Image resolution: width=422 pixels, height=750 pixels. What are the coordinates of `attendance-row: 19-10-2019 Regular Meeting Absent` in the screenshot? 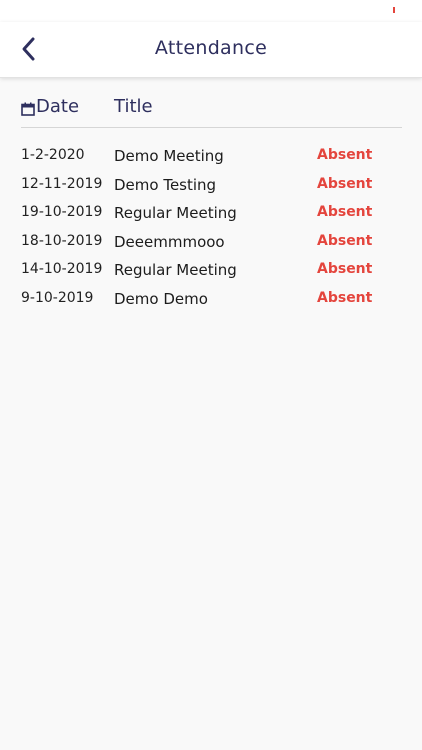 It's located at (211, 212).